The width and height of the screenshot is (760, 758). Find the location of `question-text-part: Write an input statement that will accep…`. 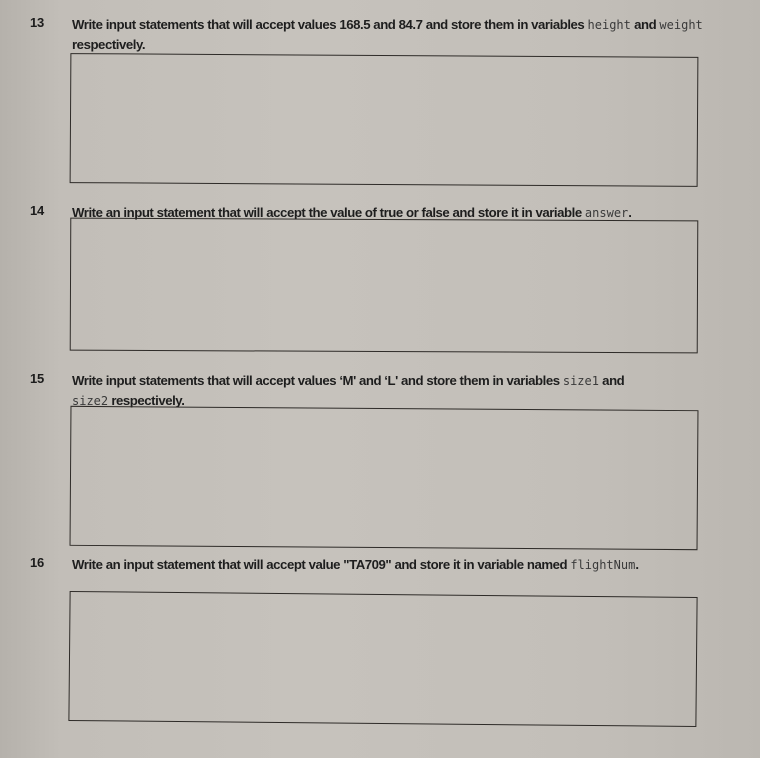

question-text-part: Write an input statement that will accep… is located at coordinates (321, 564).